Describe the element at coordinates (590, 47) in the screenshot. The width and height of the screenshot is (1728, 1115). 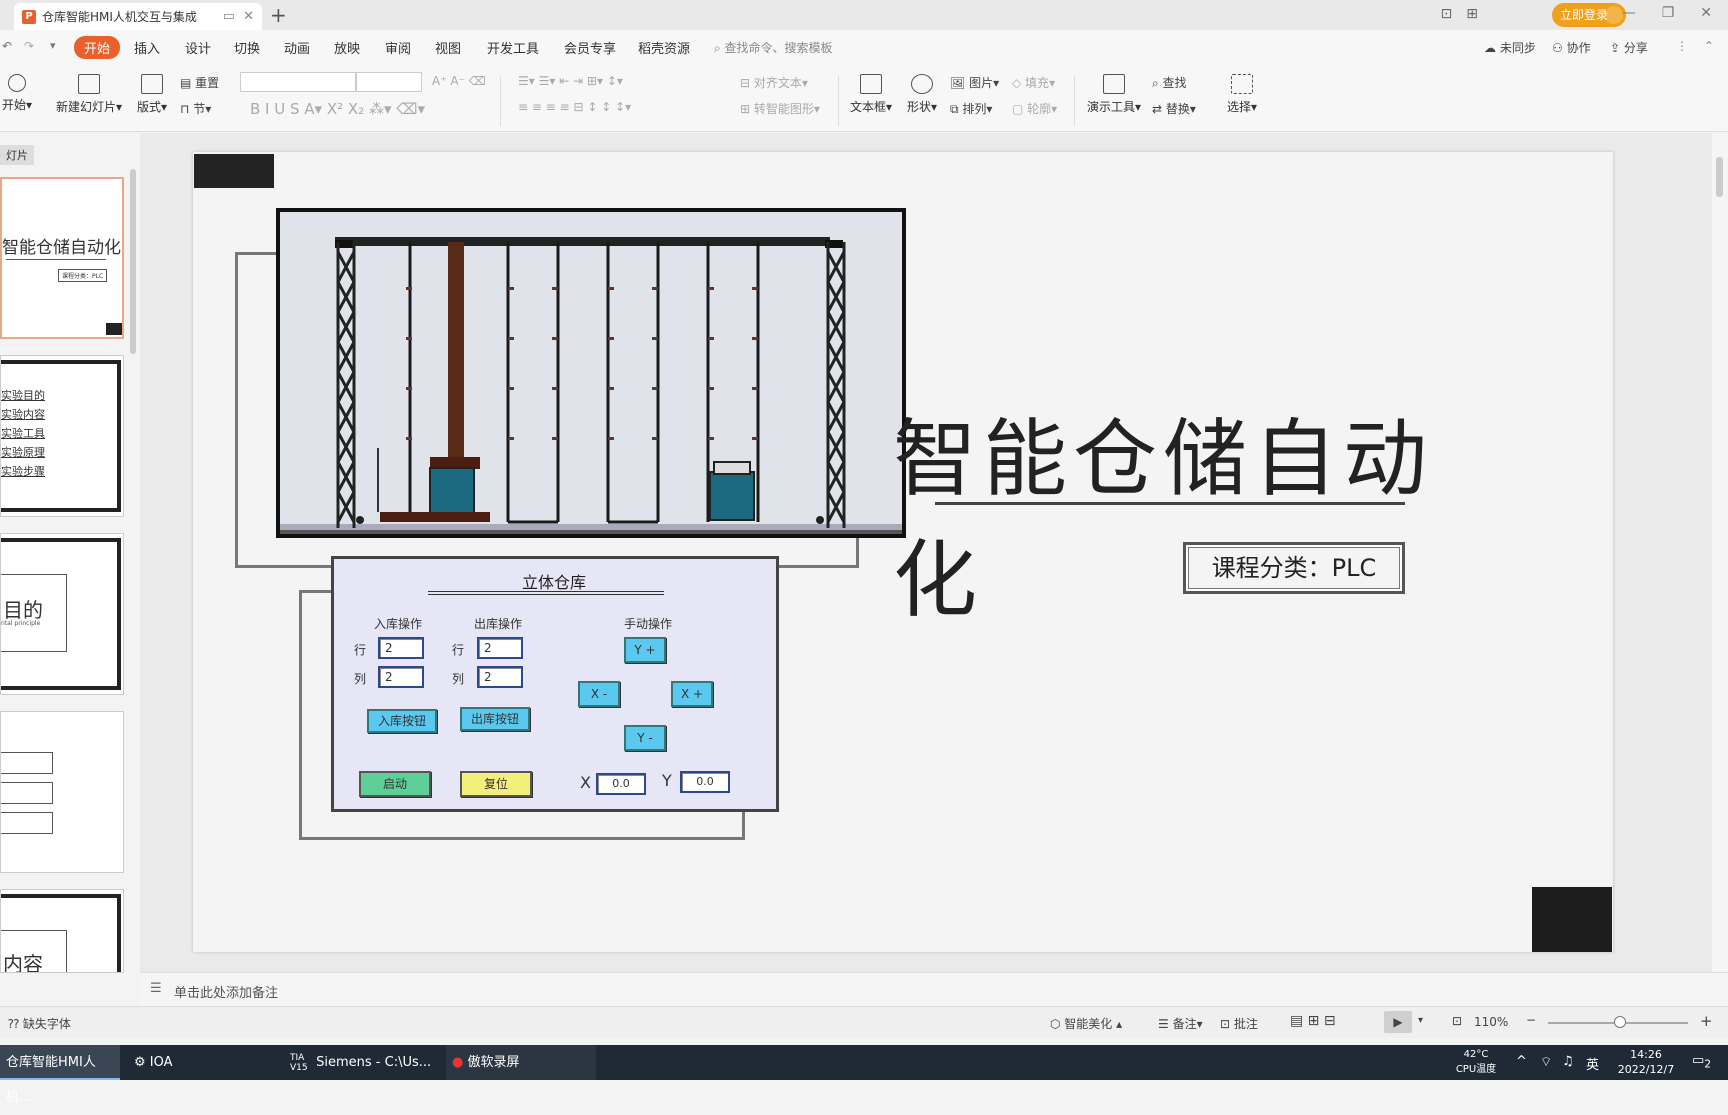
I see `menu-member: 会员专享` at that location.